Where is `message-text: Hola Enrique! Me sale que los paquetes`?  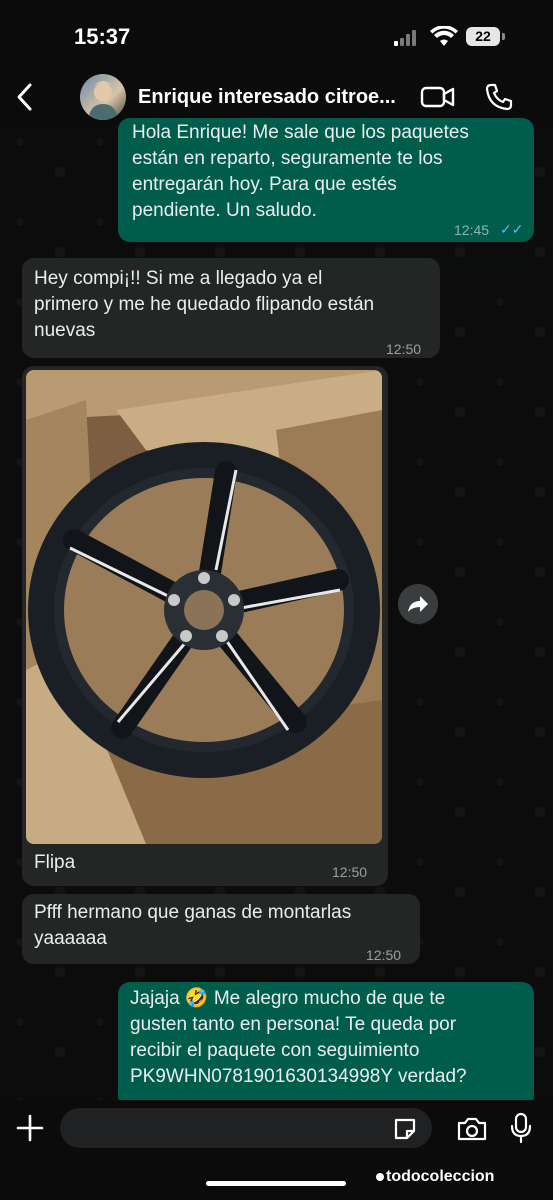 message-text: Hola Enrique! Me sale que los paquetes is located at coordinates (300, 132).